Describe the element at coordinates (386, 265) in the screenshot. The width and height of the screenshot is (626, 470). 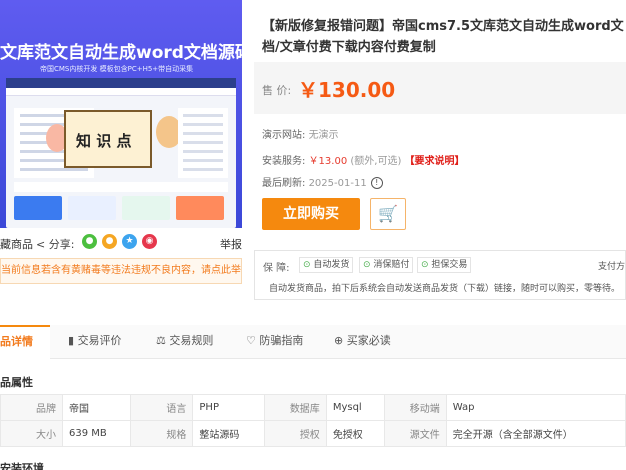
I see `guarantee-compensation: ⊙ 消保赔付` at that location.